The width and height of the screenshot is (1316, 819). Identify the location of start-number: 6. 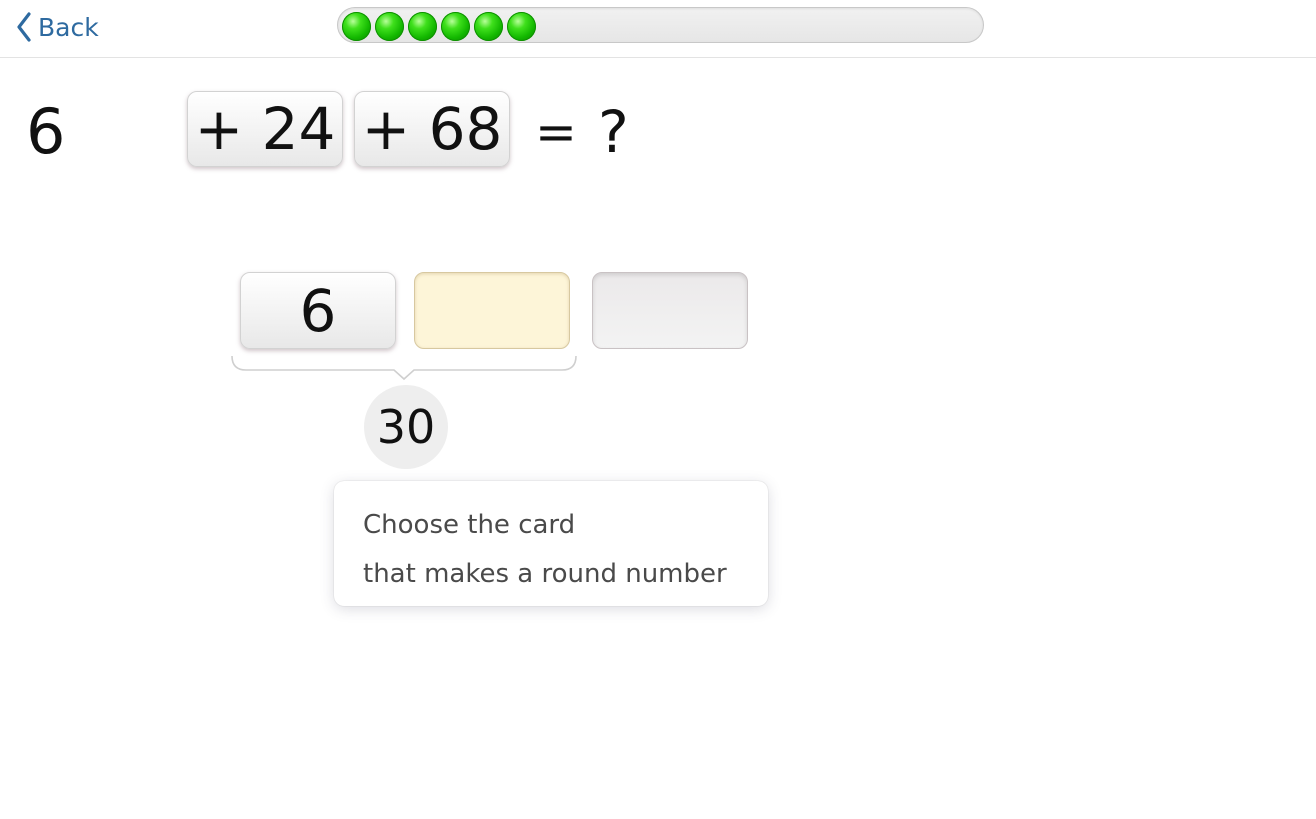
(46, 131).